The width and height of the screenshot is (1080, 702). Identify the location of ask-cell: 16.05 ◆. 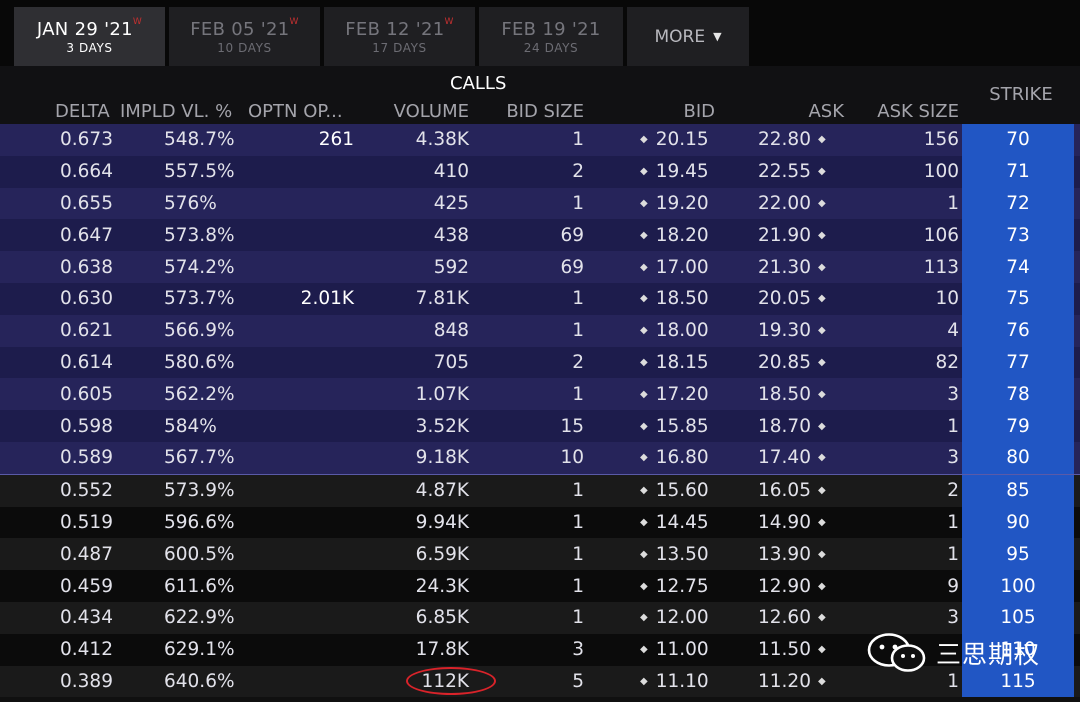
(792, 491).